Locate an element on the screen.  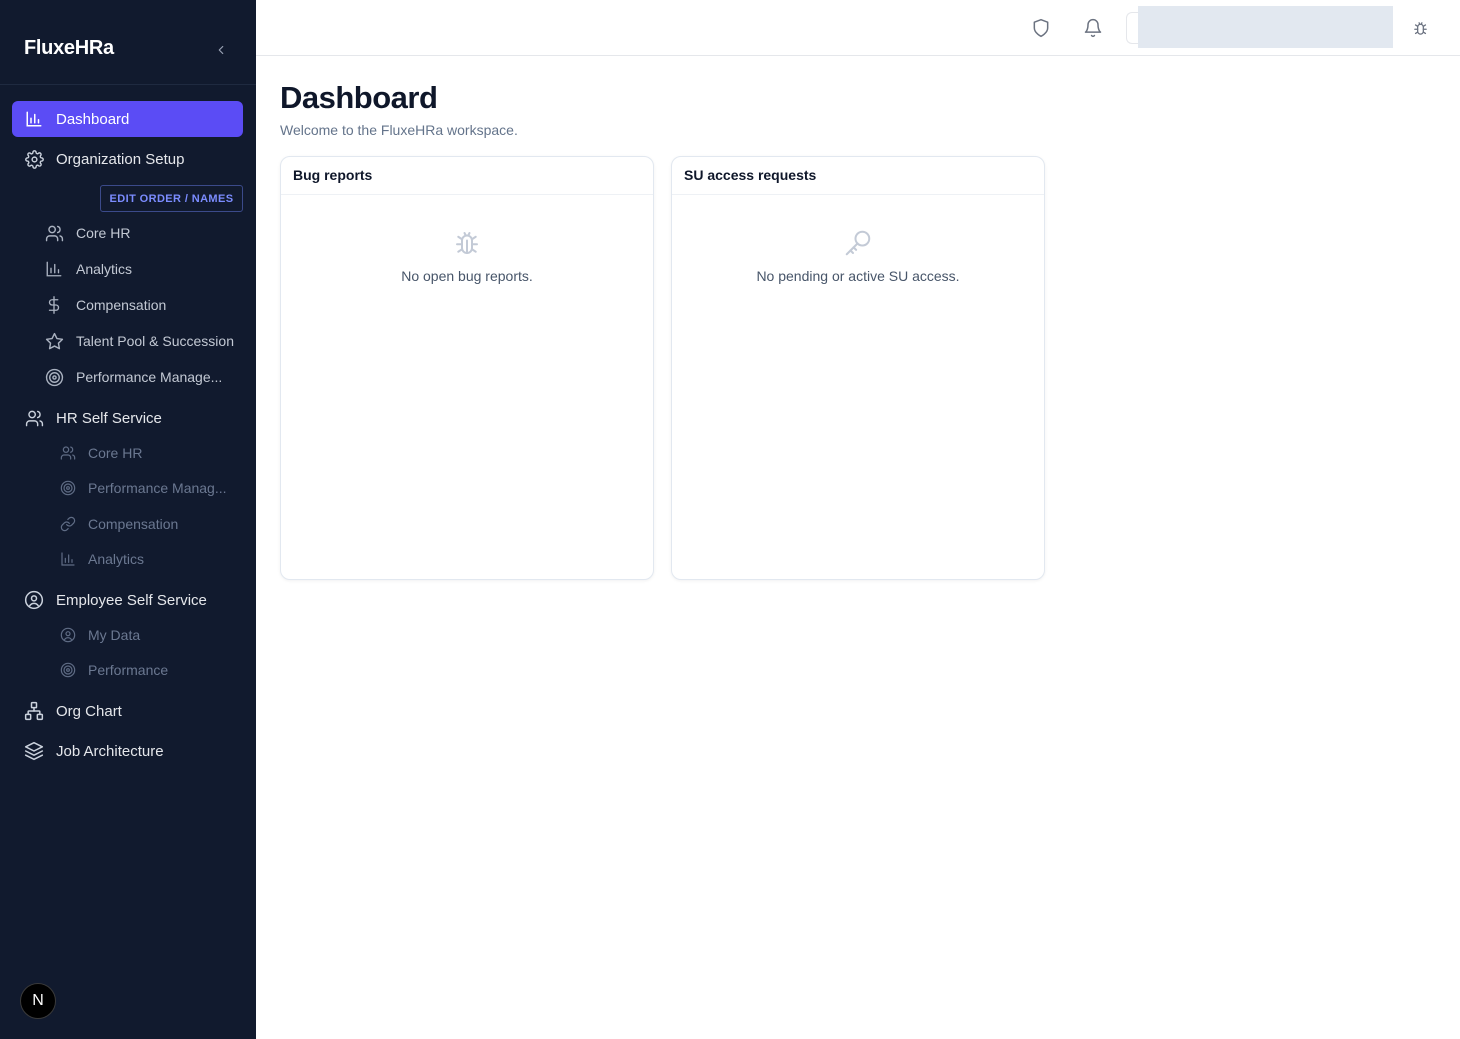
card-title: SU access requests is located at coordinates (858, 176).